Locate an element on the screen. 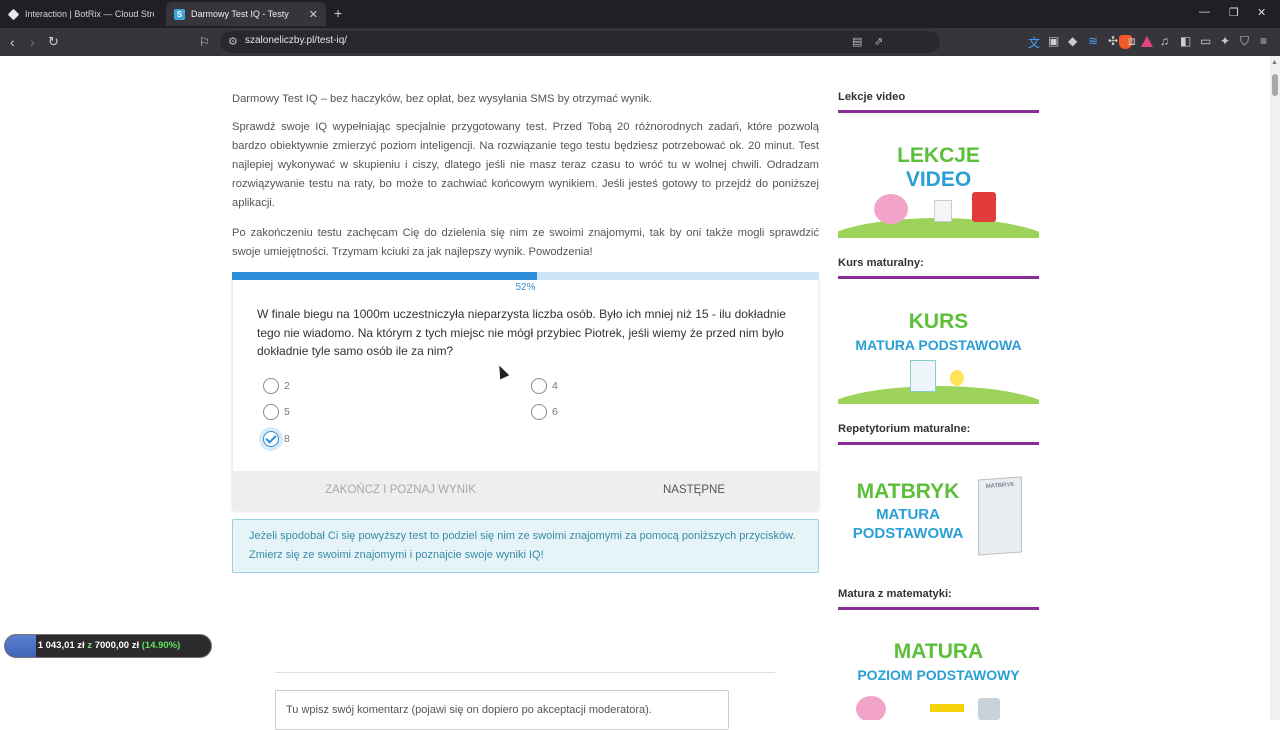 This screenshot has height=730, width=1280. next-button: NASTĘPNE is located at coordinates (694, 490).